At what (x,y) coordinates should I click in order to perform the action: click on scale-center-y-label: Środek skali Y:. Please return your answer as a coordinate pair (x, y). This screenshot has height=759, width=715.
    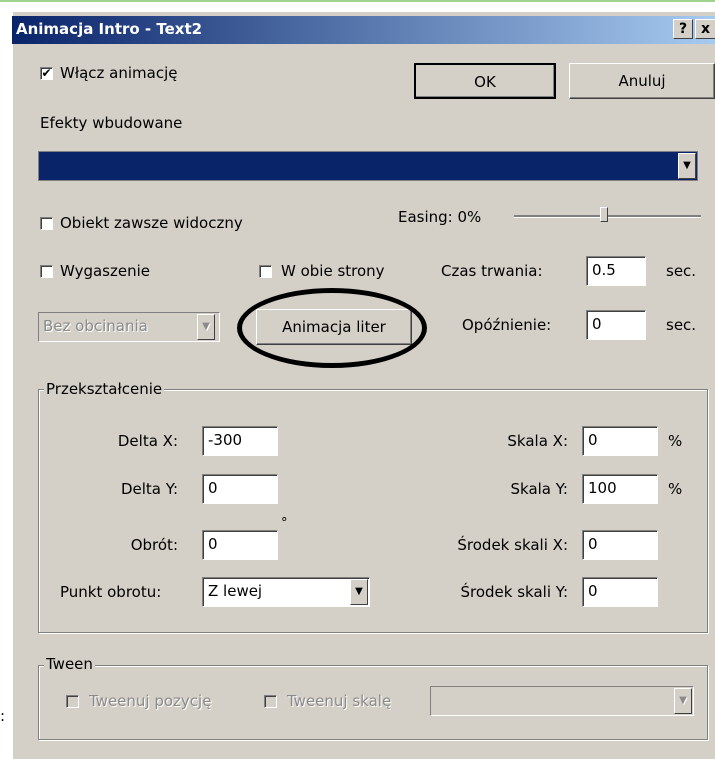
    Looking at the image, I should click on (514, 592).